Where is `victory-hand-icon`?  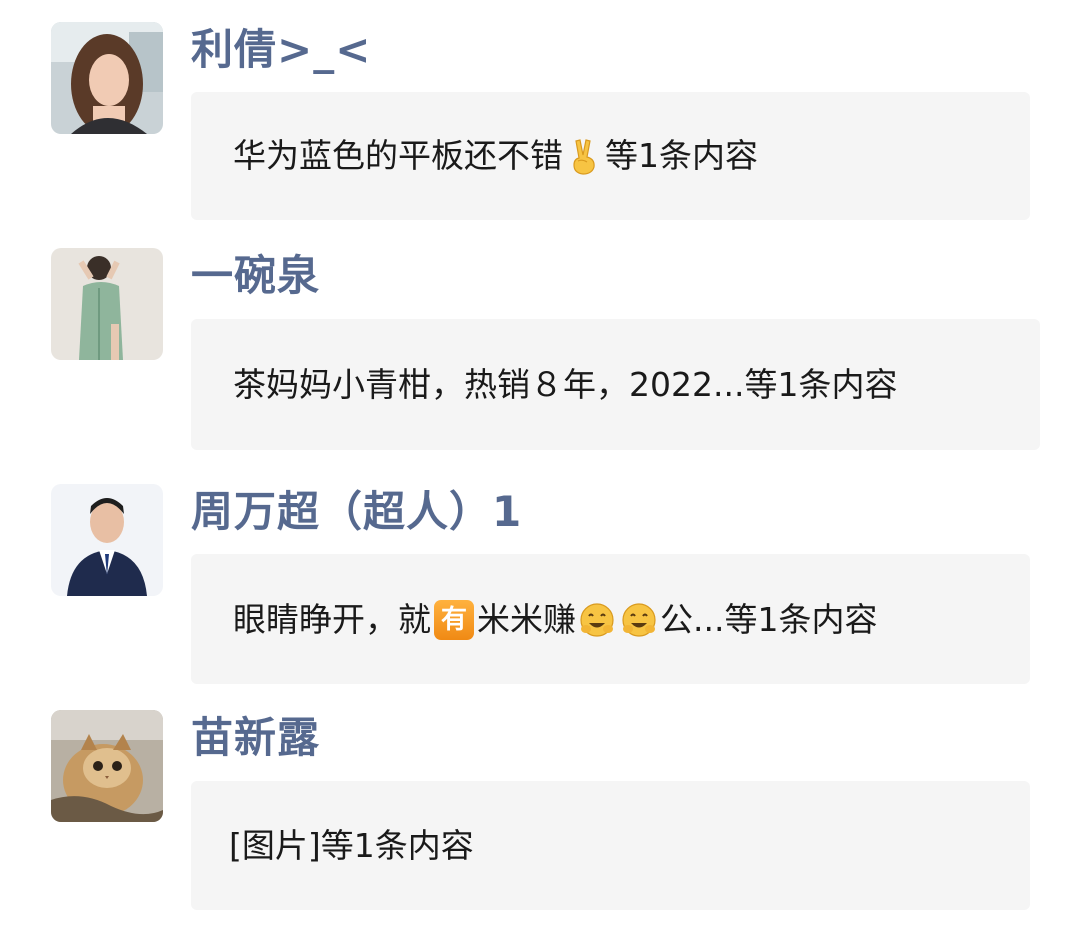
victory-hand-icon is located at coordinates (584, 156).